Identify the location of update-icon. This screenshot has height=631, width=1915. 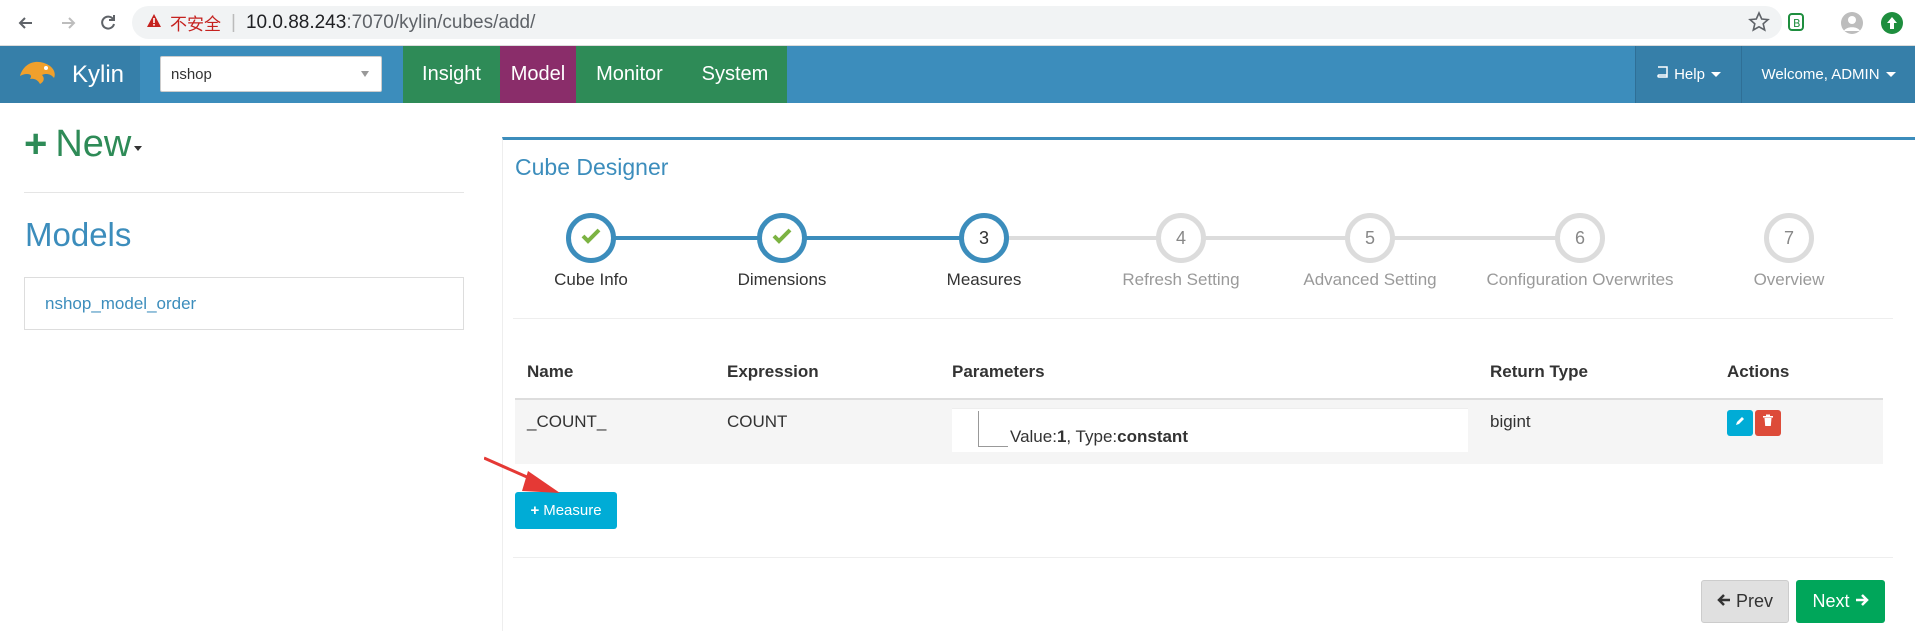
(1892, 25).